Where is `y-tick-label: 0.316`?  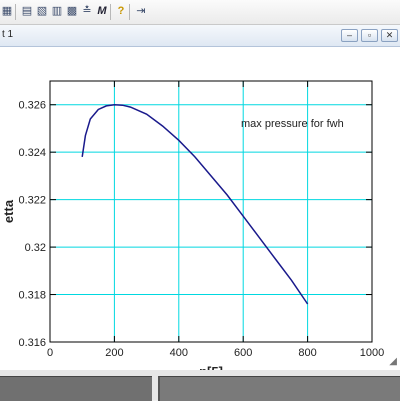 y-tick-label: 0.316 is located at coordinates (32, 343).